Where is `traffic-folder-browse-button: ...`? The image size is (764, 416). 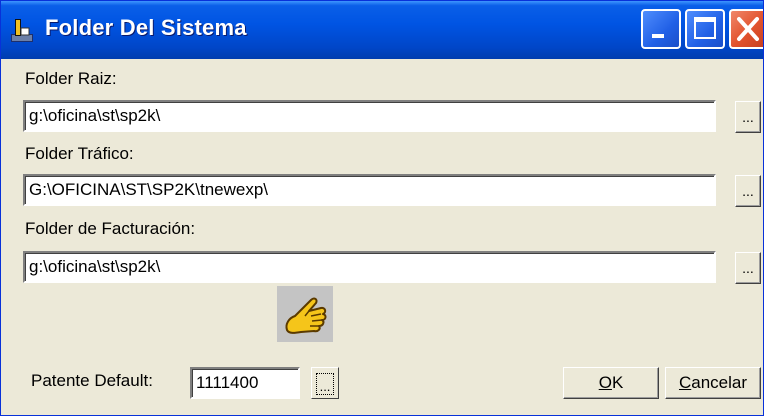
traffic-folder-browse-button: ... is located at coordinates (748, 191).